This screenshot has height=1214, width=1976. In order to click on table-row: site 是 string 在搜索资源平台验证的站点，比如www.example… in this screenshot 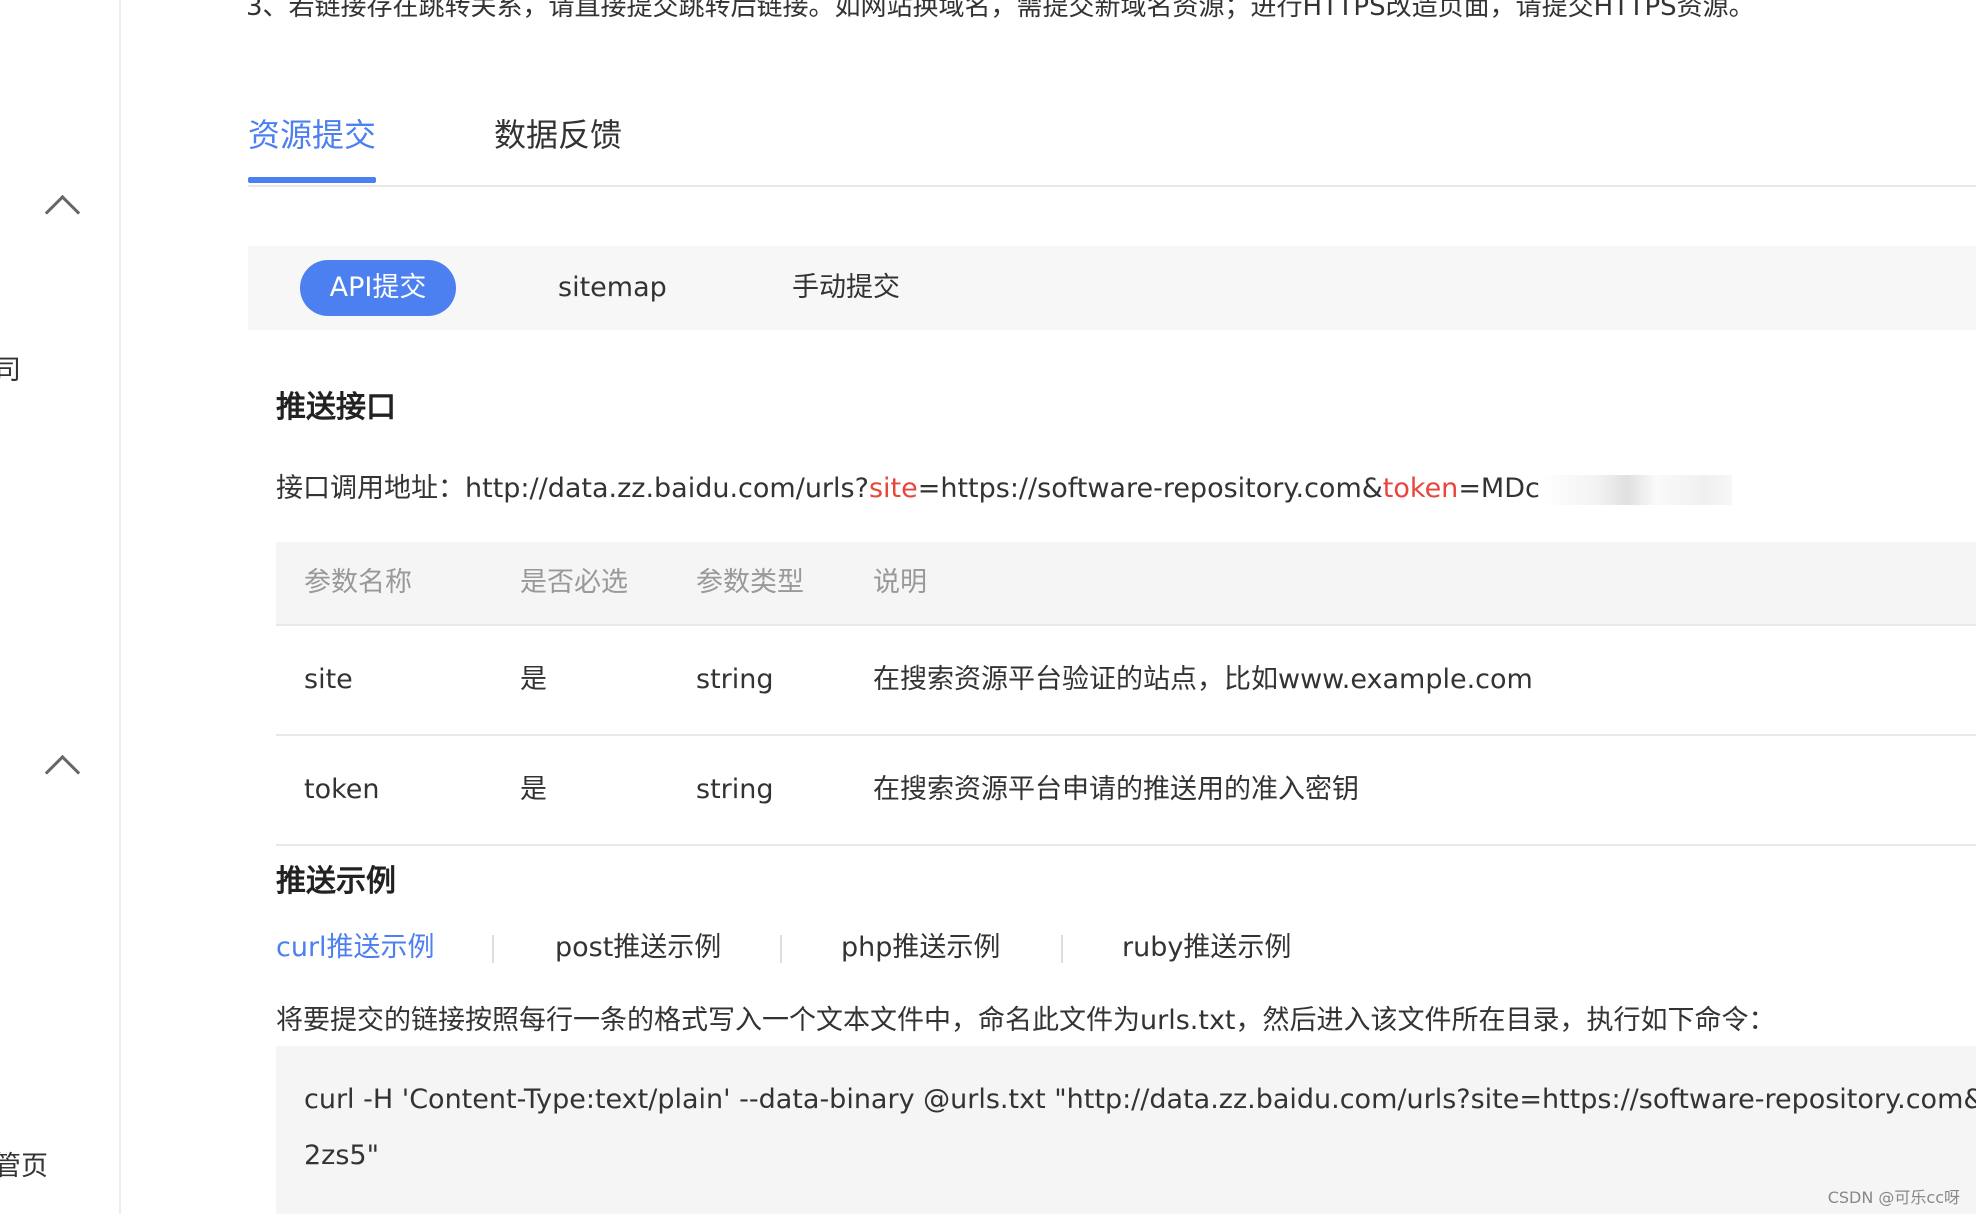, I will do `click(1126, 681)`.